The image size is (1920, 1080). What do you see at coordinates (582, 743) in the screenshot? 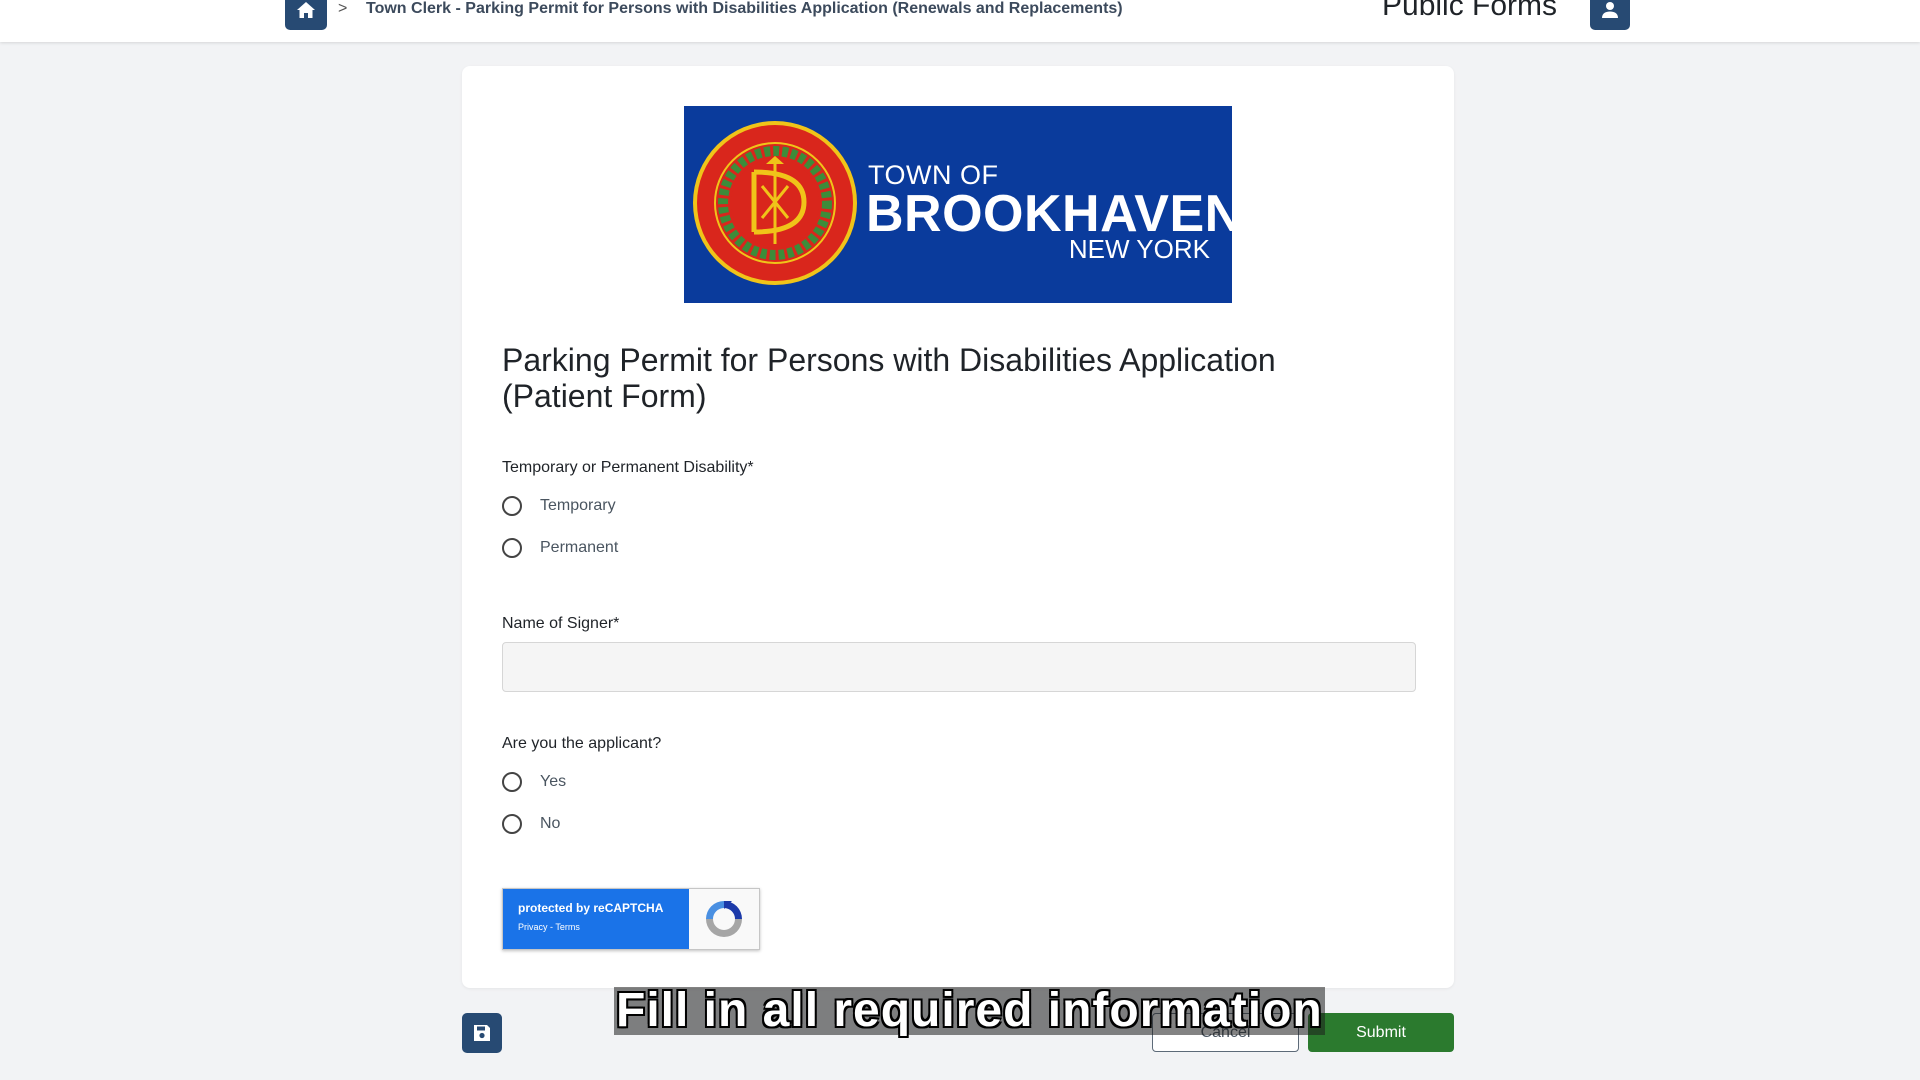
I see `applicant-question-label: Are you the applicant?` at bounding box center [582, 743].